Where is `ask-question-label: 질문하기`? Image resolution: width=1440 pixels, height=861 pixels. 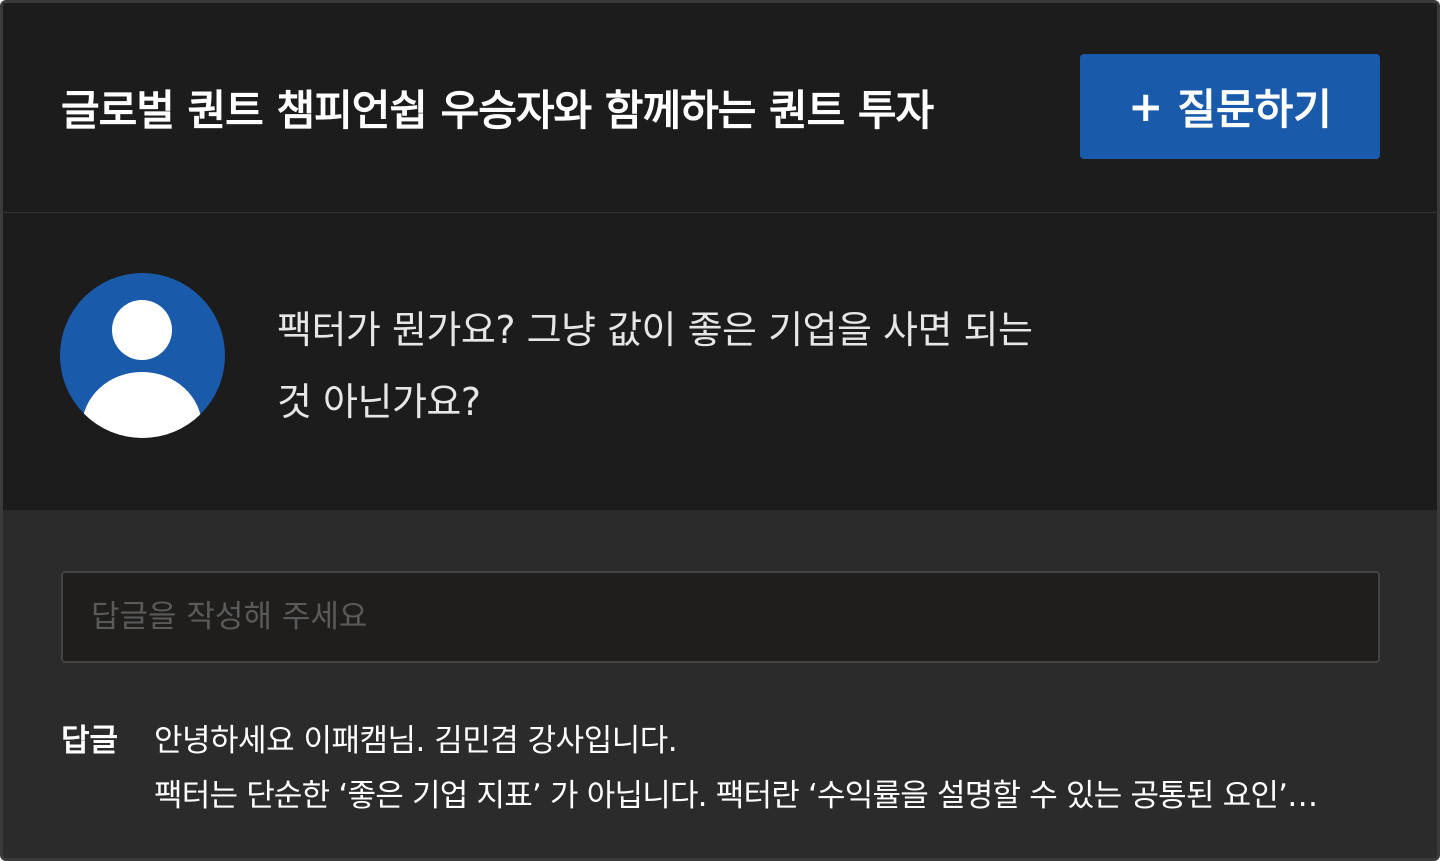
ask-question-label: 질문하기 is located at coordinates (1254, 109).